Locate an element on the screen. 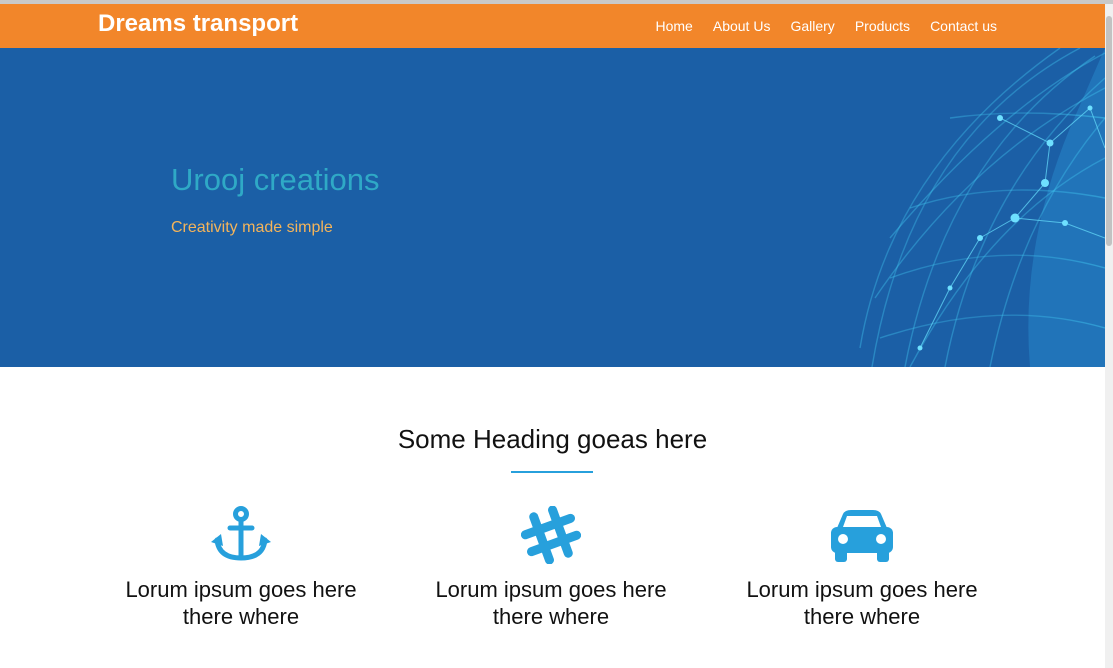 This screenshot has width=1113, height=668. car-icon is located at coordinates (862, 536).